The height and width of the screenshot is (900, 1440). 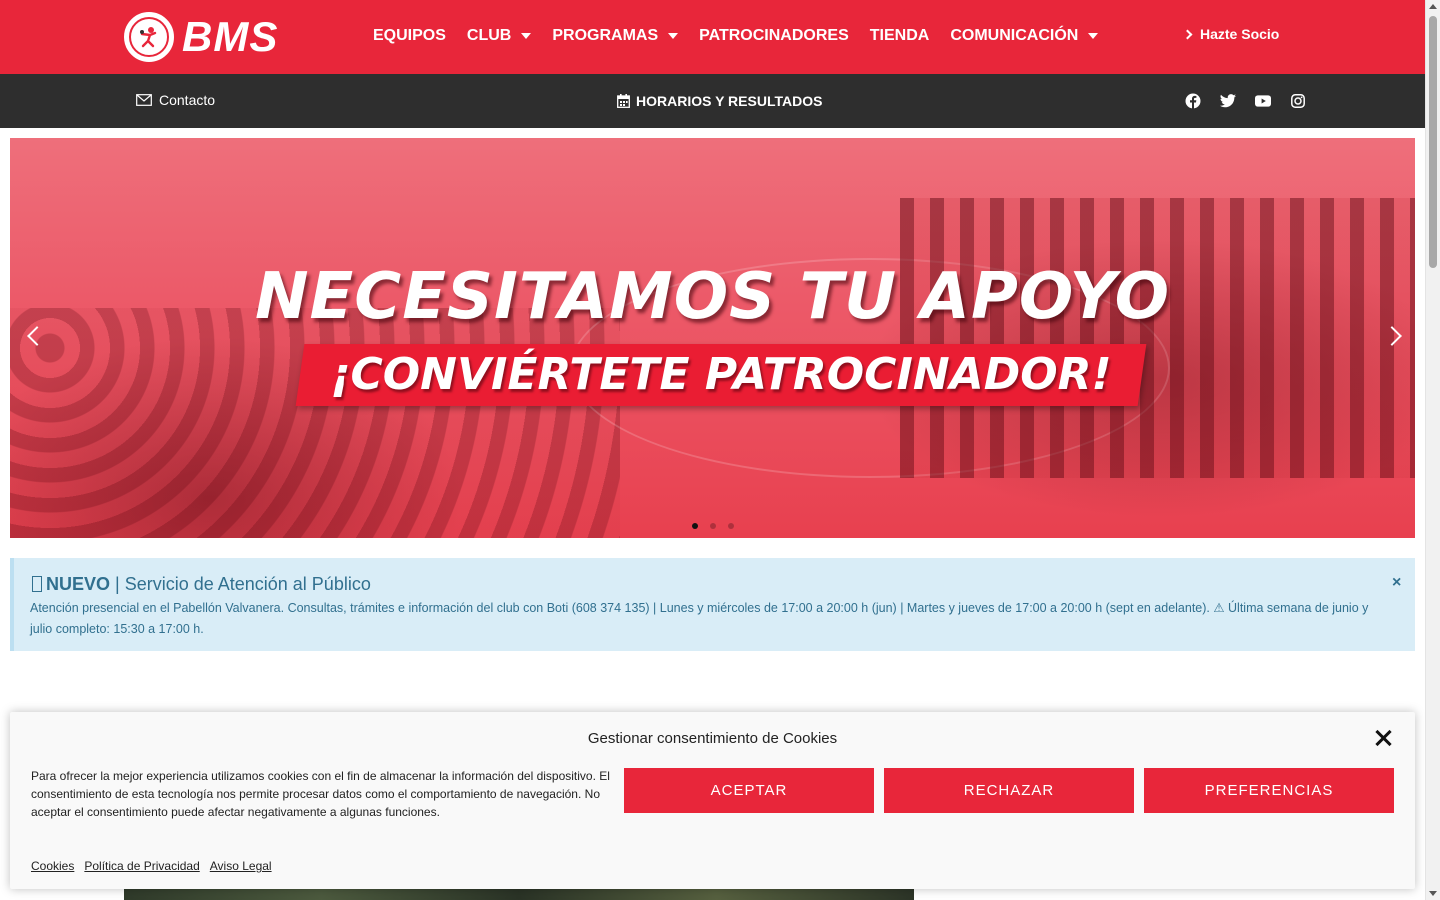 I want to click on nav-label: PROGRAMAS, so click(x=605, y=35).